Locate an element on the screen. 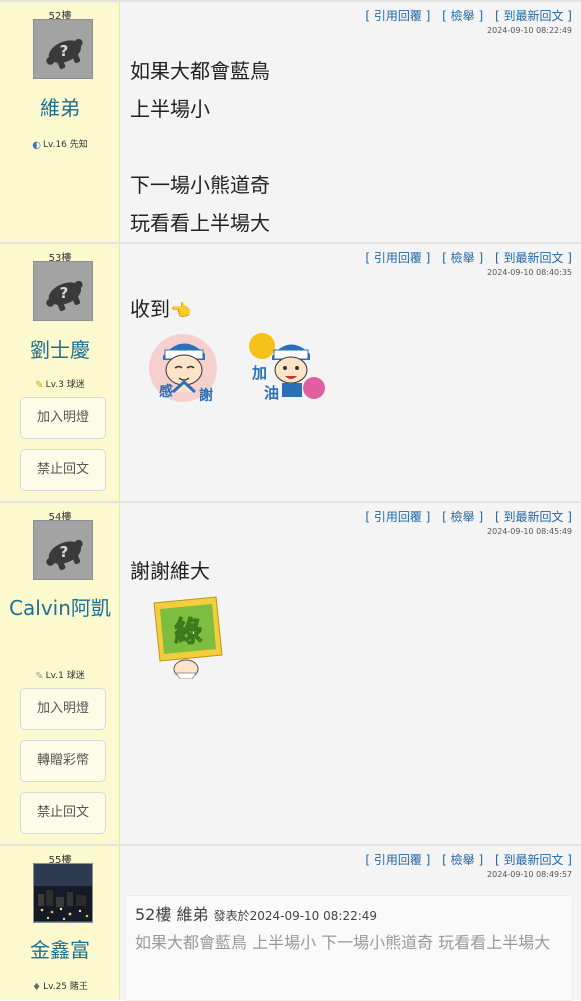 The height and width of the screenshot is (1001, 581). content-line: 上半場小 is located at coordinates (170, 109).